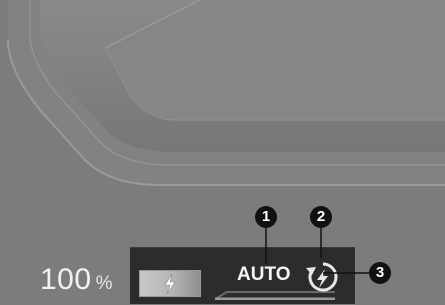 Image resolution: width=445 pixels, height=305 pixels. What do you see at coordinates (266, 217) in the screenshot?
I see `callout-badge-1: 1` at bounding box center [266, 217].